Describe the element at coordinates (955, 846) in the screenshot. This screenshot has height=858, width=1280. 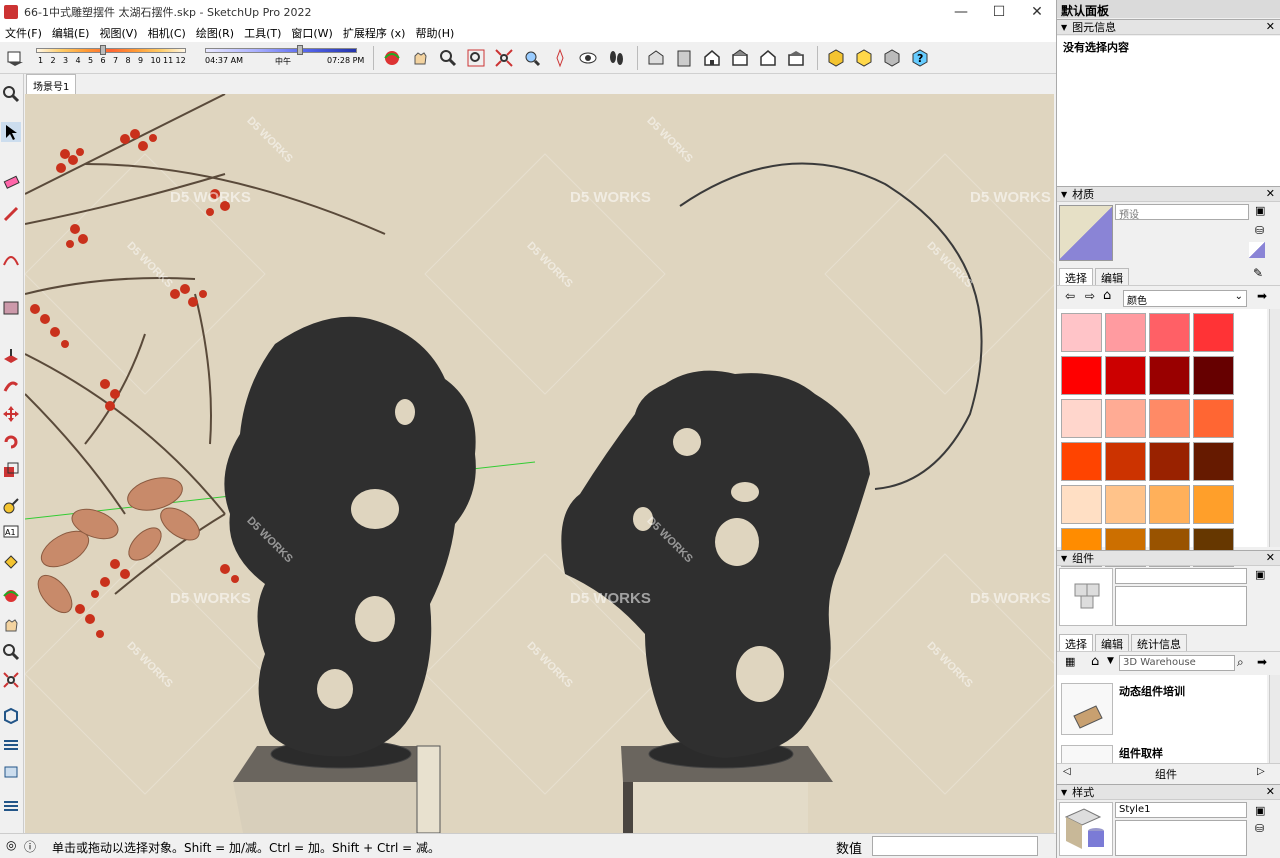
I see `measurements-input` at that location.